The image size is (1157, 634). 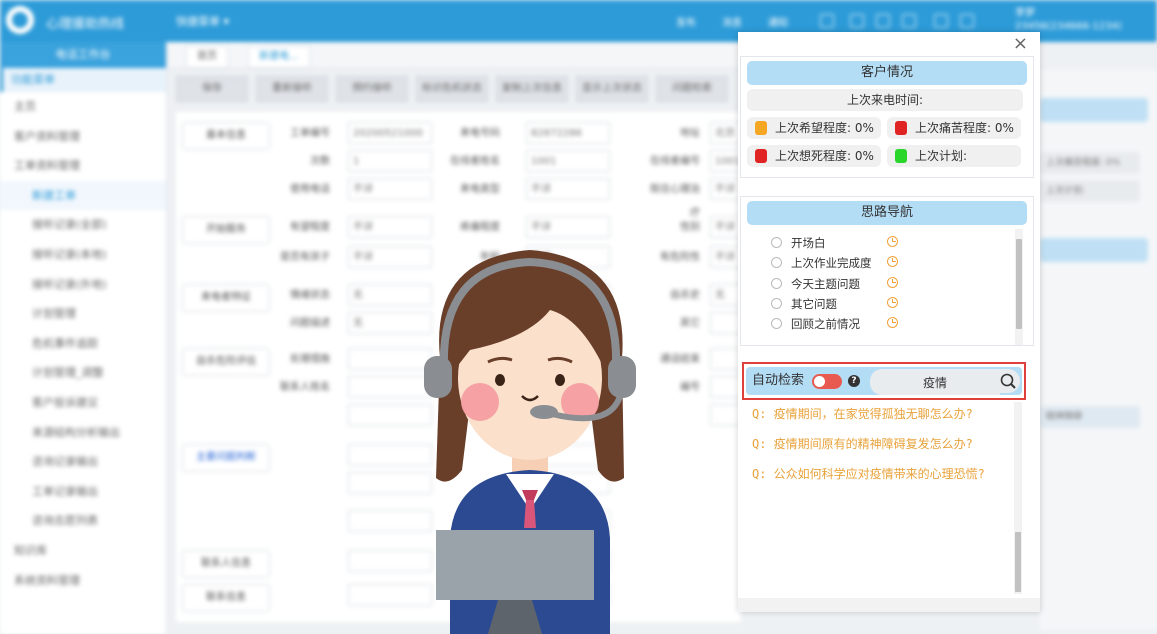 What do you see at coordinates (883, 21) in the screenshot?
I see `clipboard-icon` at bounding box center [883, 21].